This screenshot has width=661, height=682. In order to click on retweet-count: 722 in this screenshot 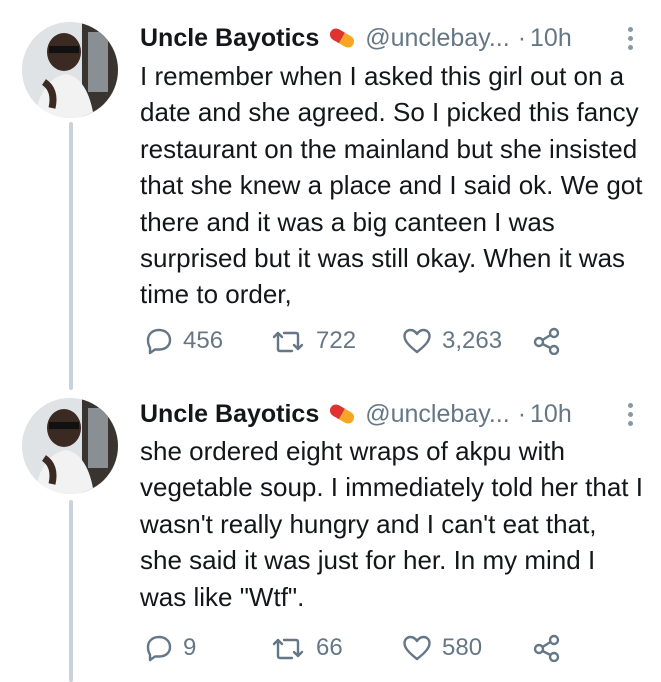, I will do `click(336, 340)`.